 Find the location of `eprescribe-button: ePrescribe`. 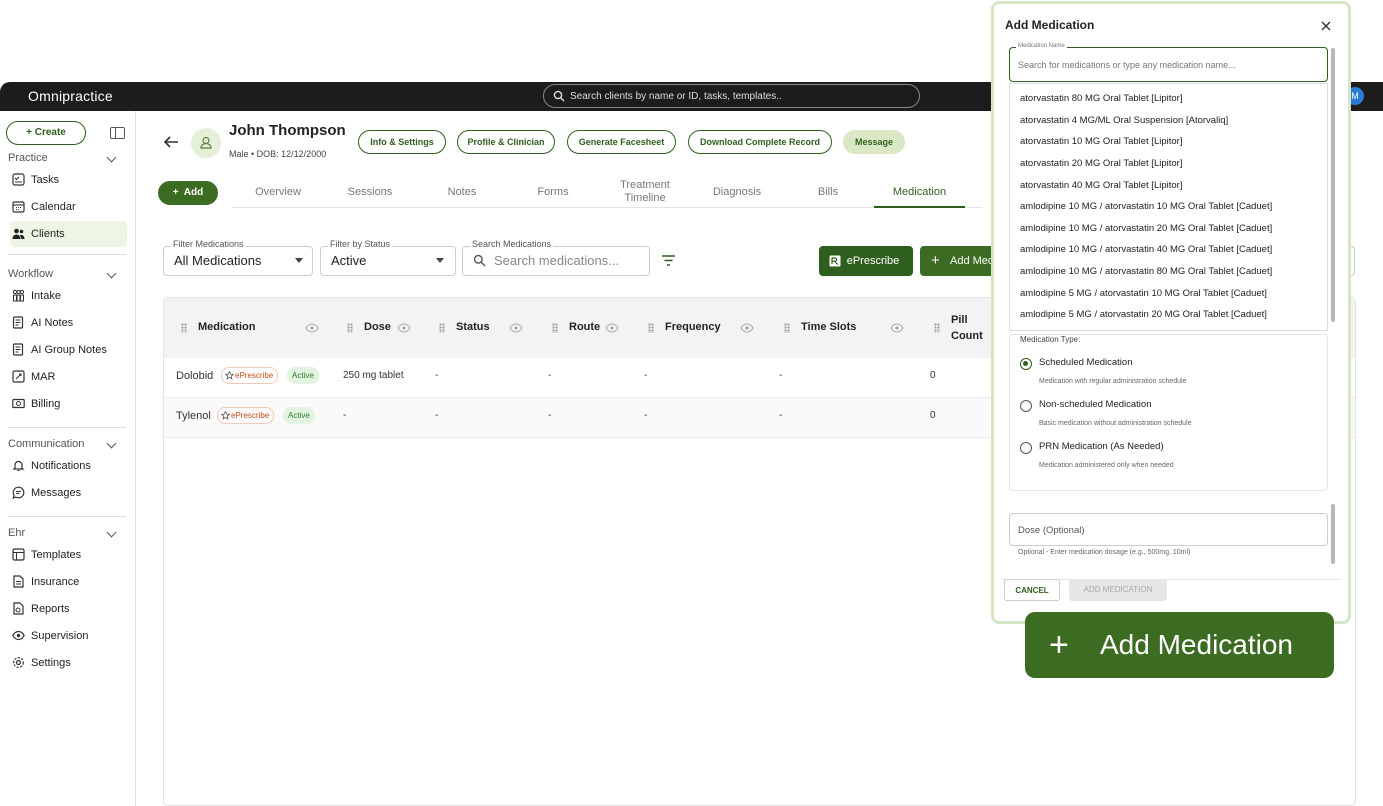

eprescribe-button: ePrescribe is located at coordinates (866, 261).